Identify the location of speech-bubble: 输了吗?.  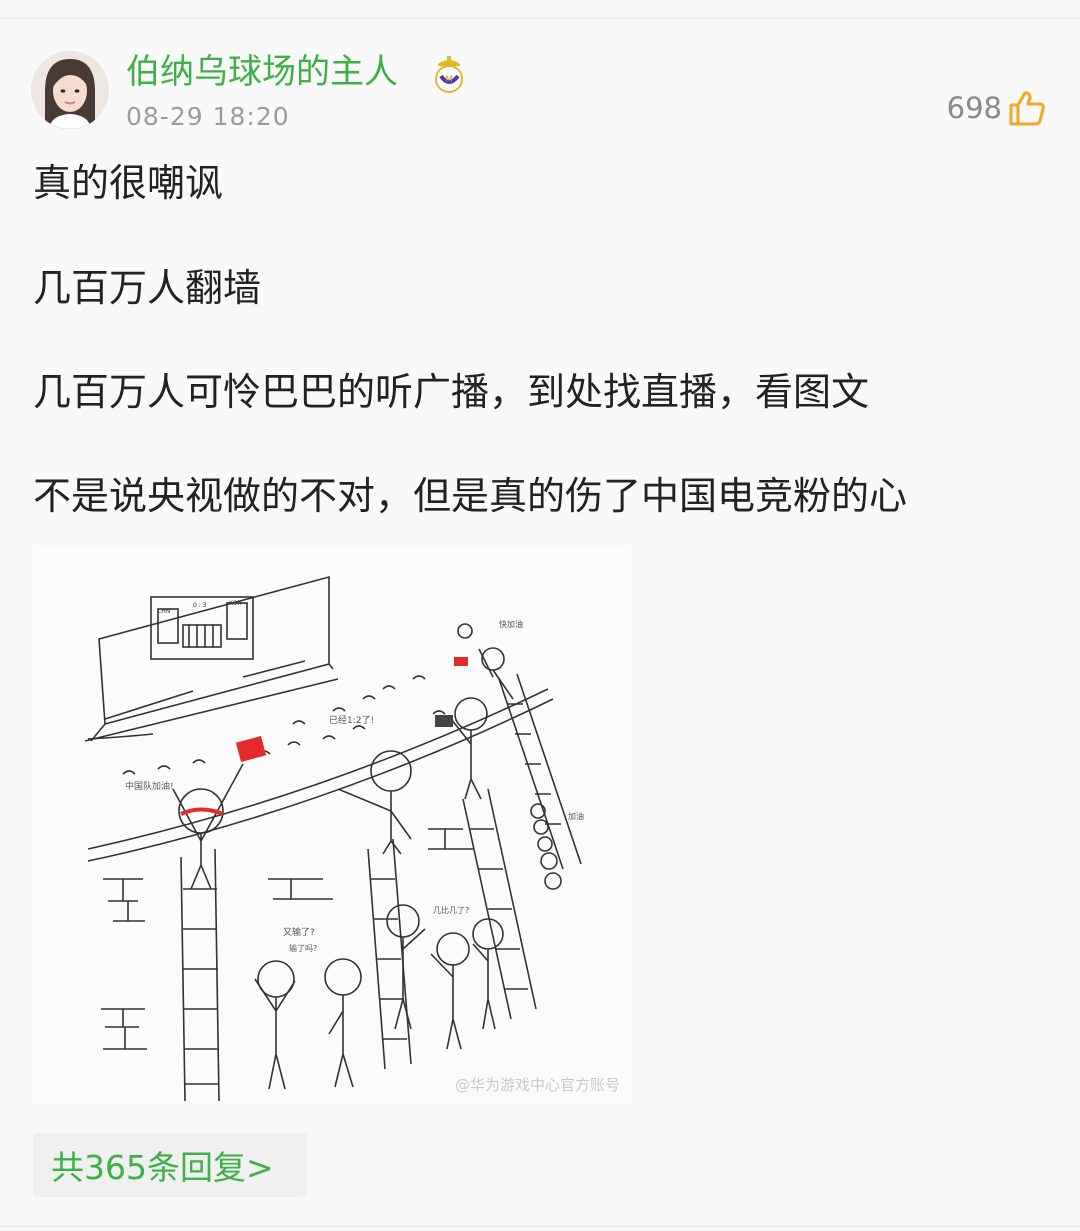
(303, 948).